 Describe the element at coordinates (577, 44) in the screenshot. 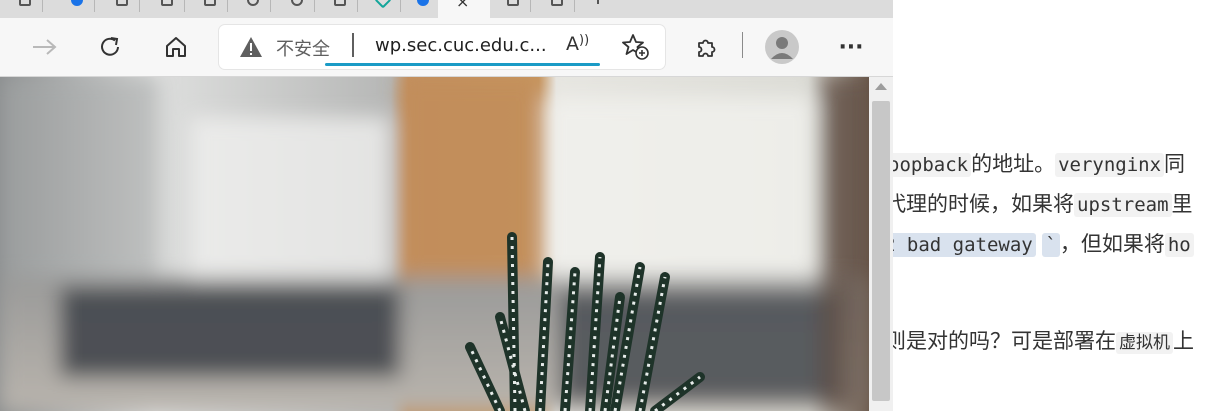

I see `read-aloud-icon: A))` at that location.